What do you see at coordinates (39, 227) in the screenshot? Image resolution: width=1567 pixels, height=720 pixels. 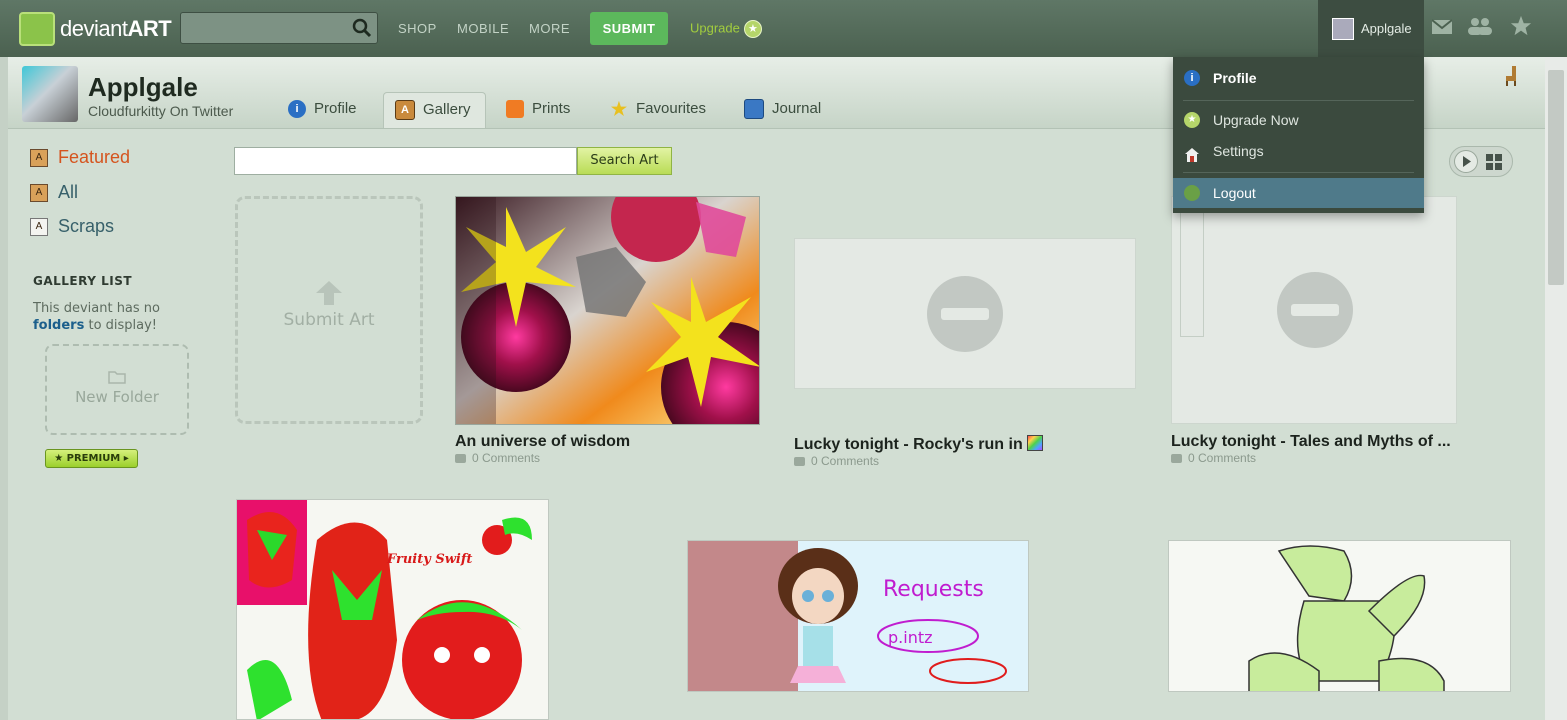 I see `scraps-icon: A` at bounding box center [39, 227].